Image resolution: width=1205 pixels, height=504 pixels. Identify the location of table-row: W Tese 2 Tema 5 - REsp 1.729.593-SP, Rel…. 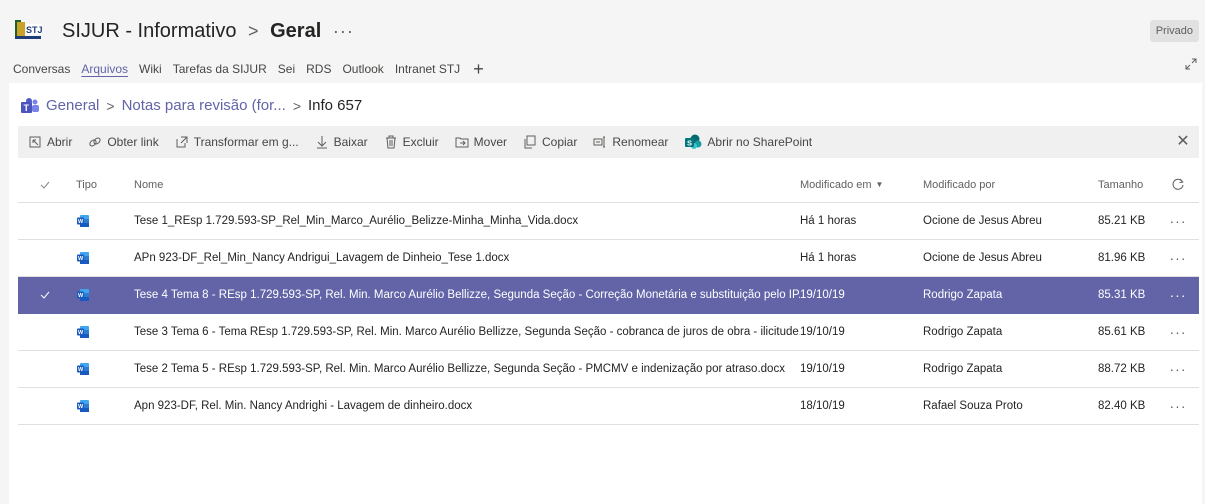
(608, 369).